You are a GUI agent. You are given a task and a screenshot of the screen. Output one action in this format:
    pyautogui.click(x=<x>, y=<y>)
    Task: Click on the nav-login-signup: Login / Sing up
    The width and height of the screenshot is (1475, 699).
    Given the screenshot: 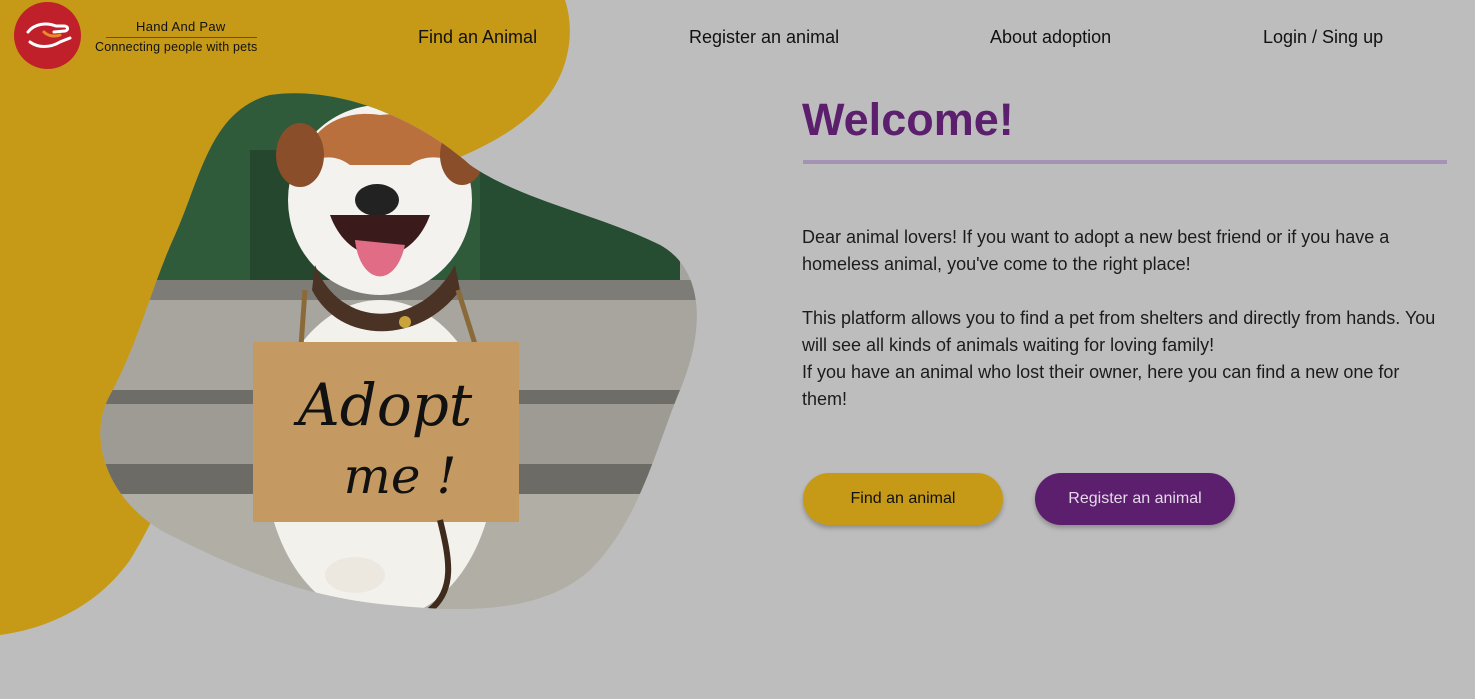 What is the action you would take?
    pyautogui.click(x=1323, y=37)
    